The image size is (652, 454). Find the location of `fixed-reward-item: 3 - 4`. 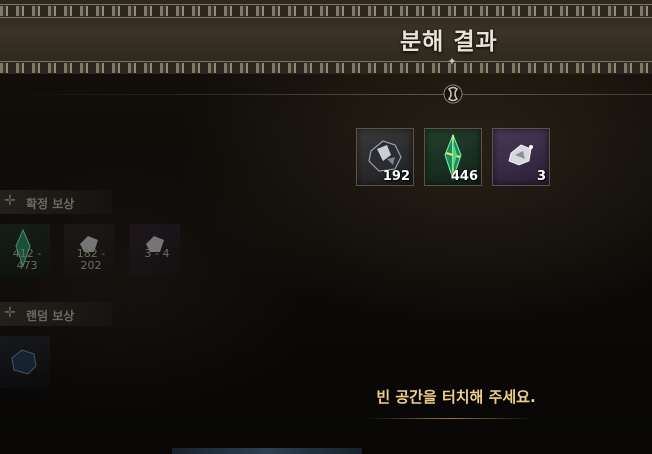

fixed-reward-item: 3 - 4 is located at coordinates (155, 250).